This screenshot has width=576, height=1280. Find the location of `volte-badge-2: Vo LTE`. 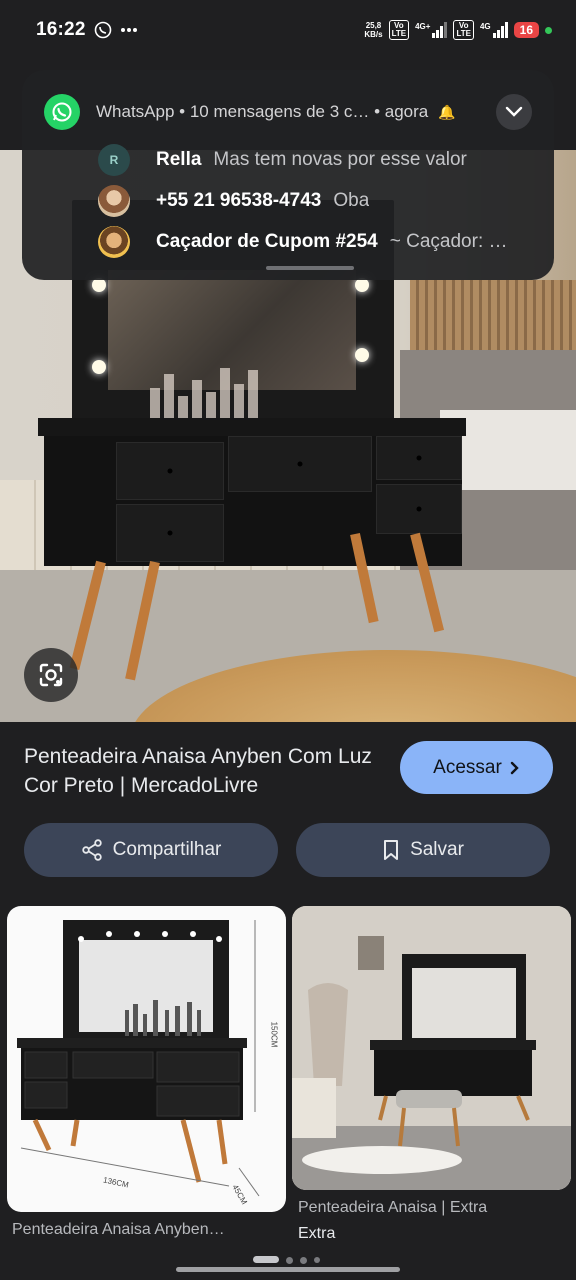

volte-badge-2: Vo LTE is located at coordinates (463, 30).